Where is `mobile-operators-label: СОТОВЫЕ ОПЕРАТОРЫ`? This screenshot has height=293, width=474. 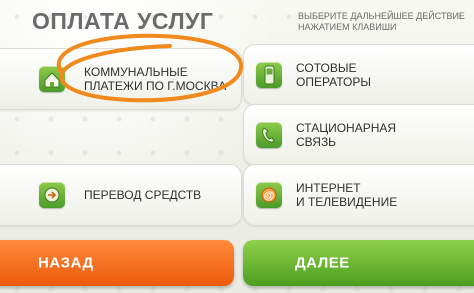
mobile-operators-label: СОТОВЫЕ ОПЕРАТОРЫ is located at coordinates (333, 75).